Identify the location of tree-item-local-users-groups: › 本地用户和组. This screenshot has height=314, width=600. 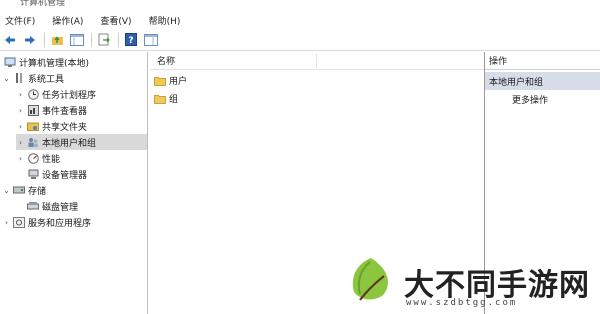
(81, 142).